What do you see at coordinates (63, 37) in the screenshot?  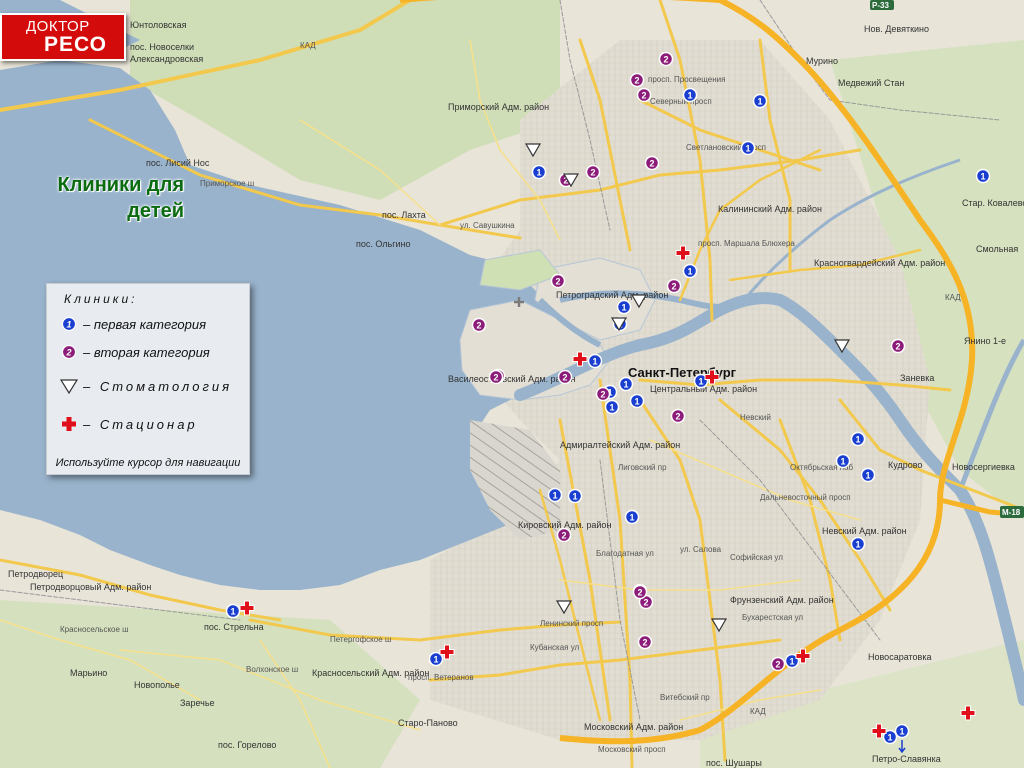 I see `doctor-reso-logo: ДОКТОР РЕСО` at bounding box center [63, 37].